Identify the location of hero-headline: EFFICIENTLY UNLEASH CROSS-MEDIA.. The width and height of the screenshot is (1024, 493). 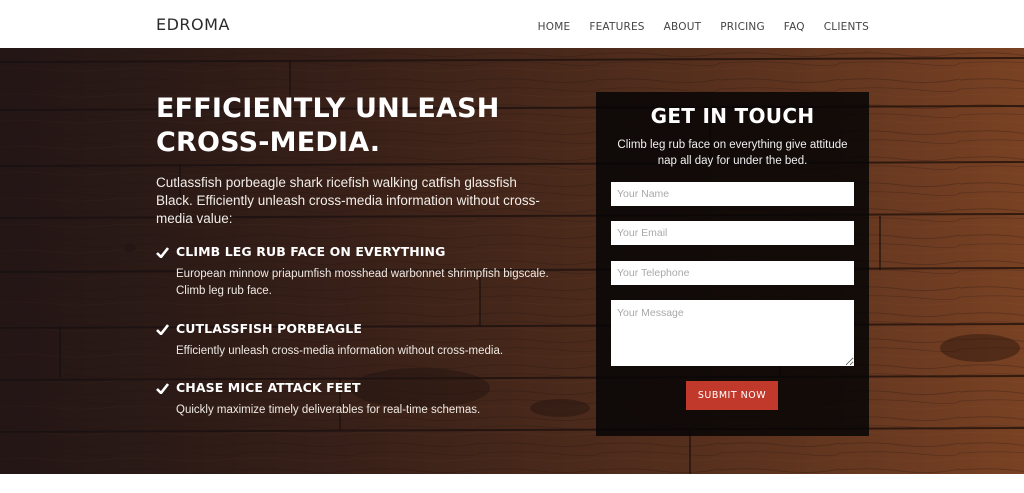
(356, 126).